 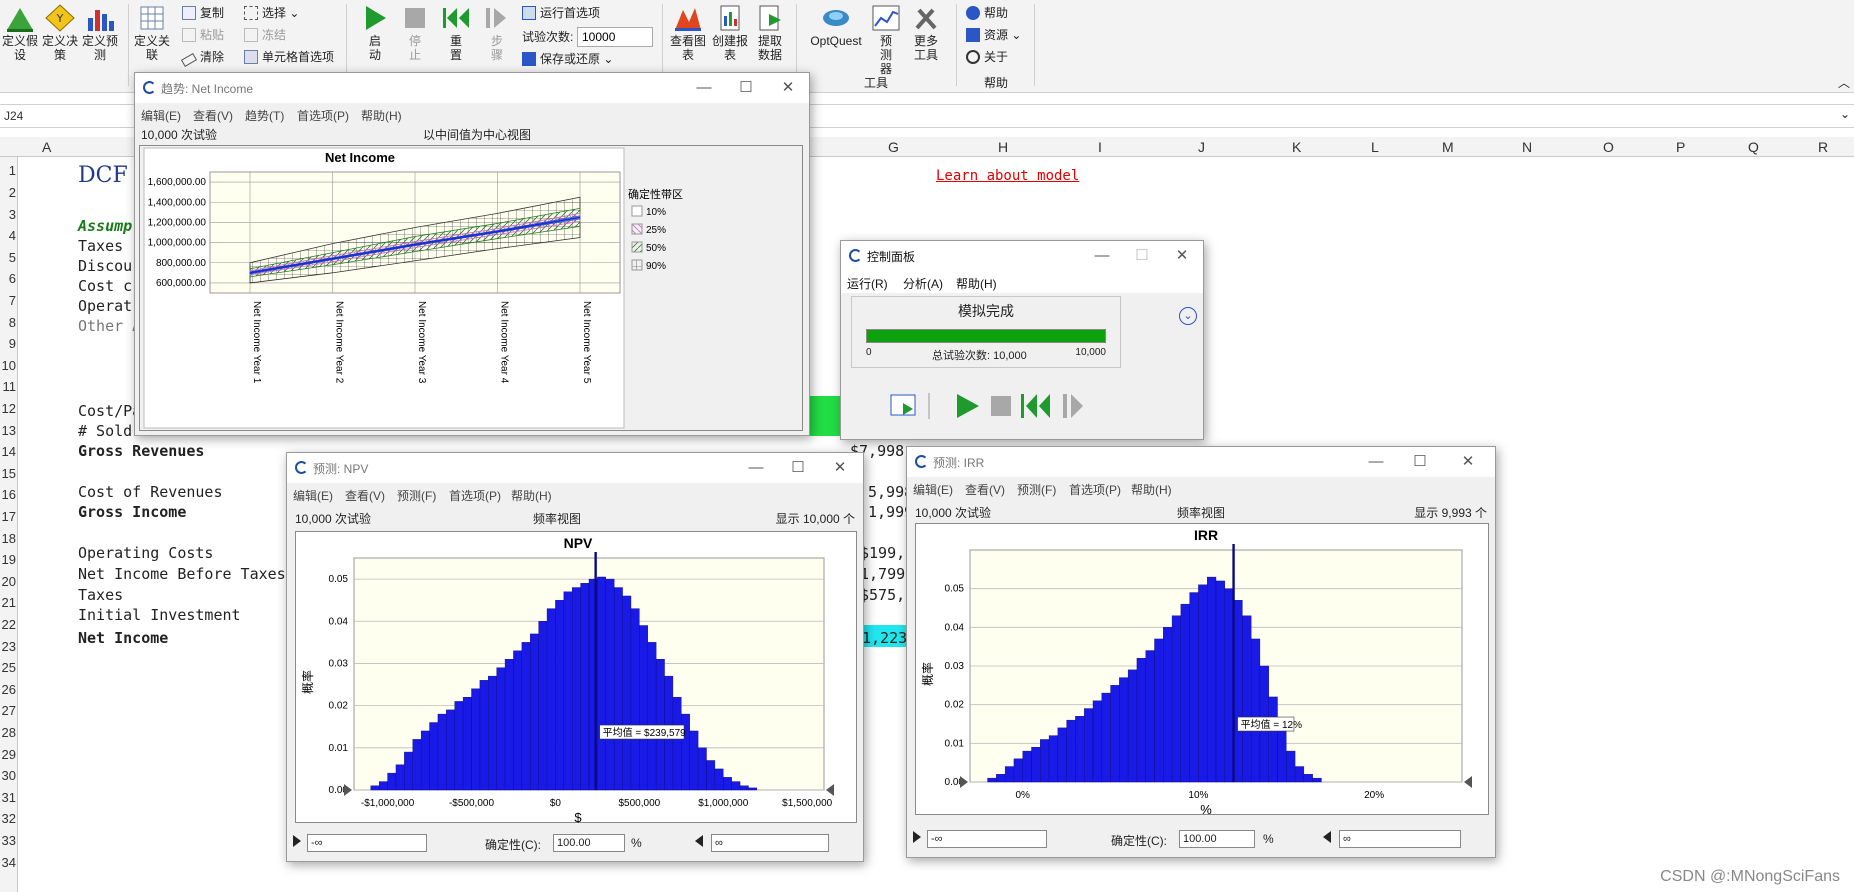 I want to click on menu-trend: 趋势(T), so click(x=264, y=115).